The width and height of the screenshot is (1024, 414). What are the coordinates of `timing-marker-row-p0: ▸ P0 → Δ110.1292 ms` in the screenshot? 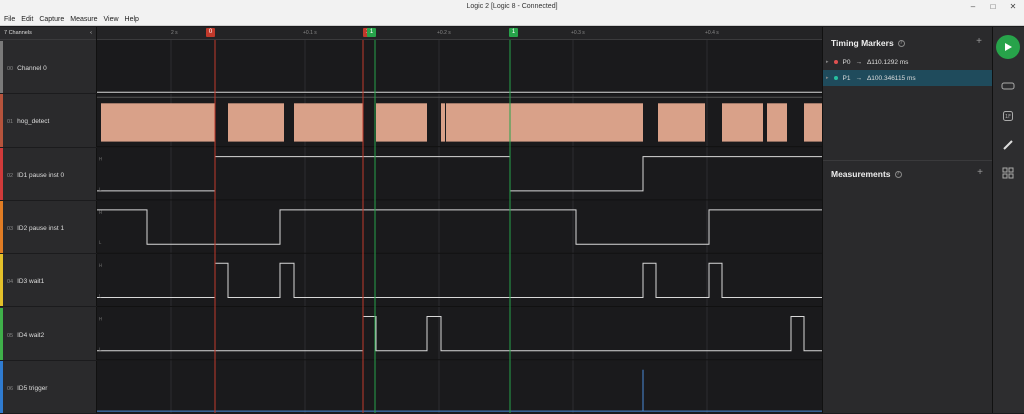 It's located at (907, 62).